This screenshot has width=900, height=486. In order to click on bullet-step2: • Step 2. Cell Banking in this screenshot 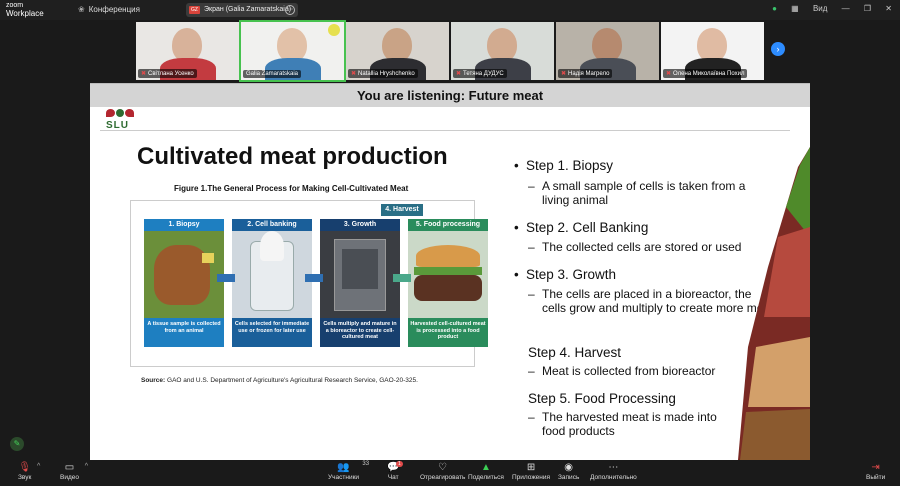, I will do `click(581, 227)`.